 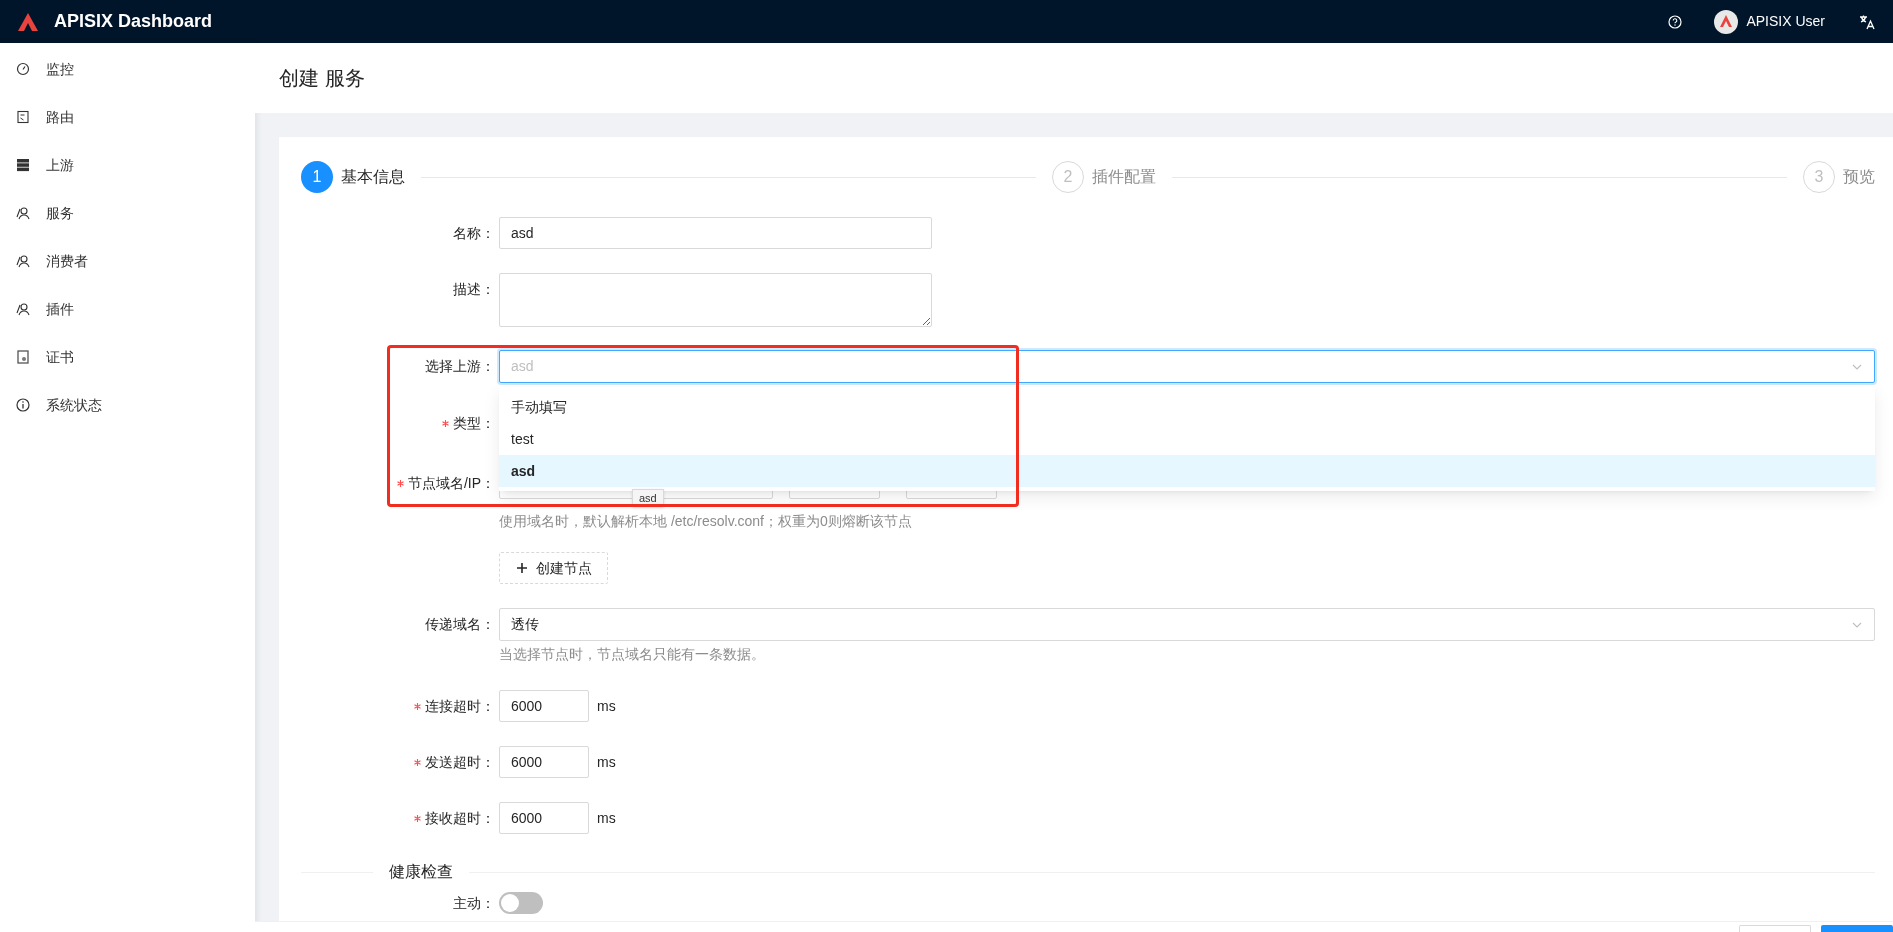 I want to click on user-name: APISIX User, so click(x=1785, y=21).